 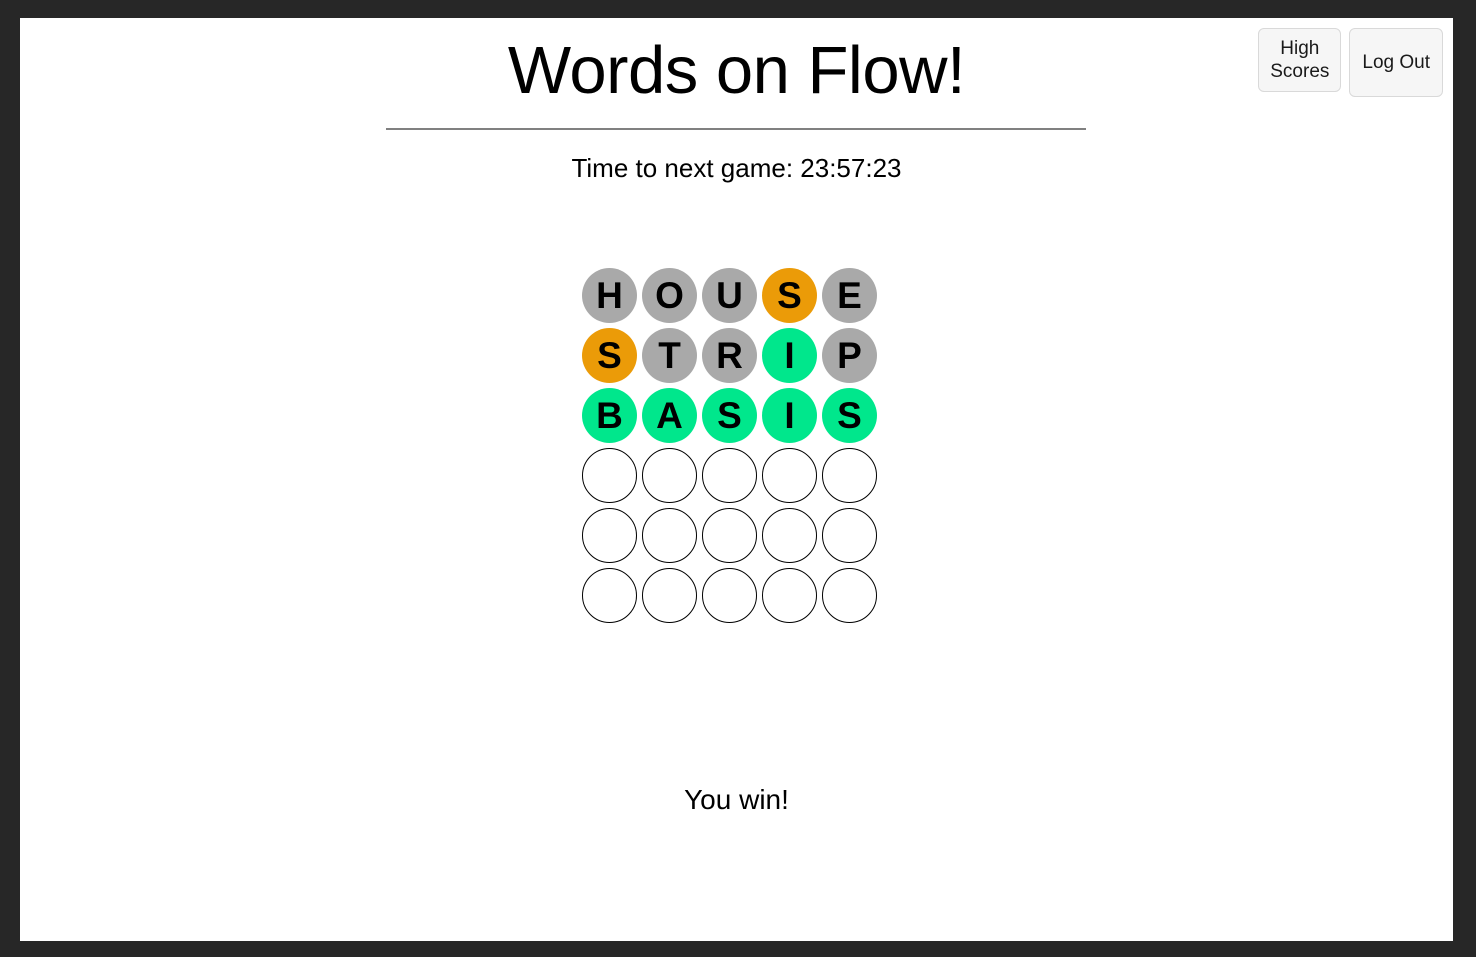 I want to click on header-actions: High Scores Log Out, so click(x=1350, y=62).